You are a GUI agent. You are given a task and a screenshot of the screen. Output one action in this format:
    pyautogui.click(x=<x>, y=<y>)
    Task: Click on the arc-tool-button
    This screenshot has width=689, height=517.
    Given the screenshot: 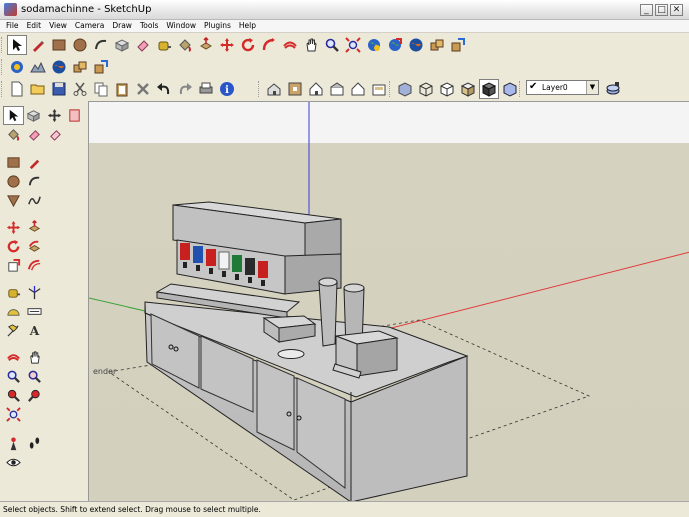 What is the action you would take?
    pyautogui.click(x=101, y=45)
    